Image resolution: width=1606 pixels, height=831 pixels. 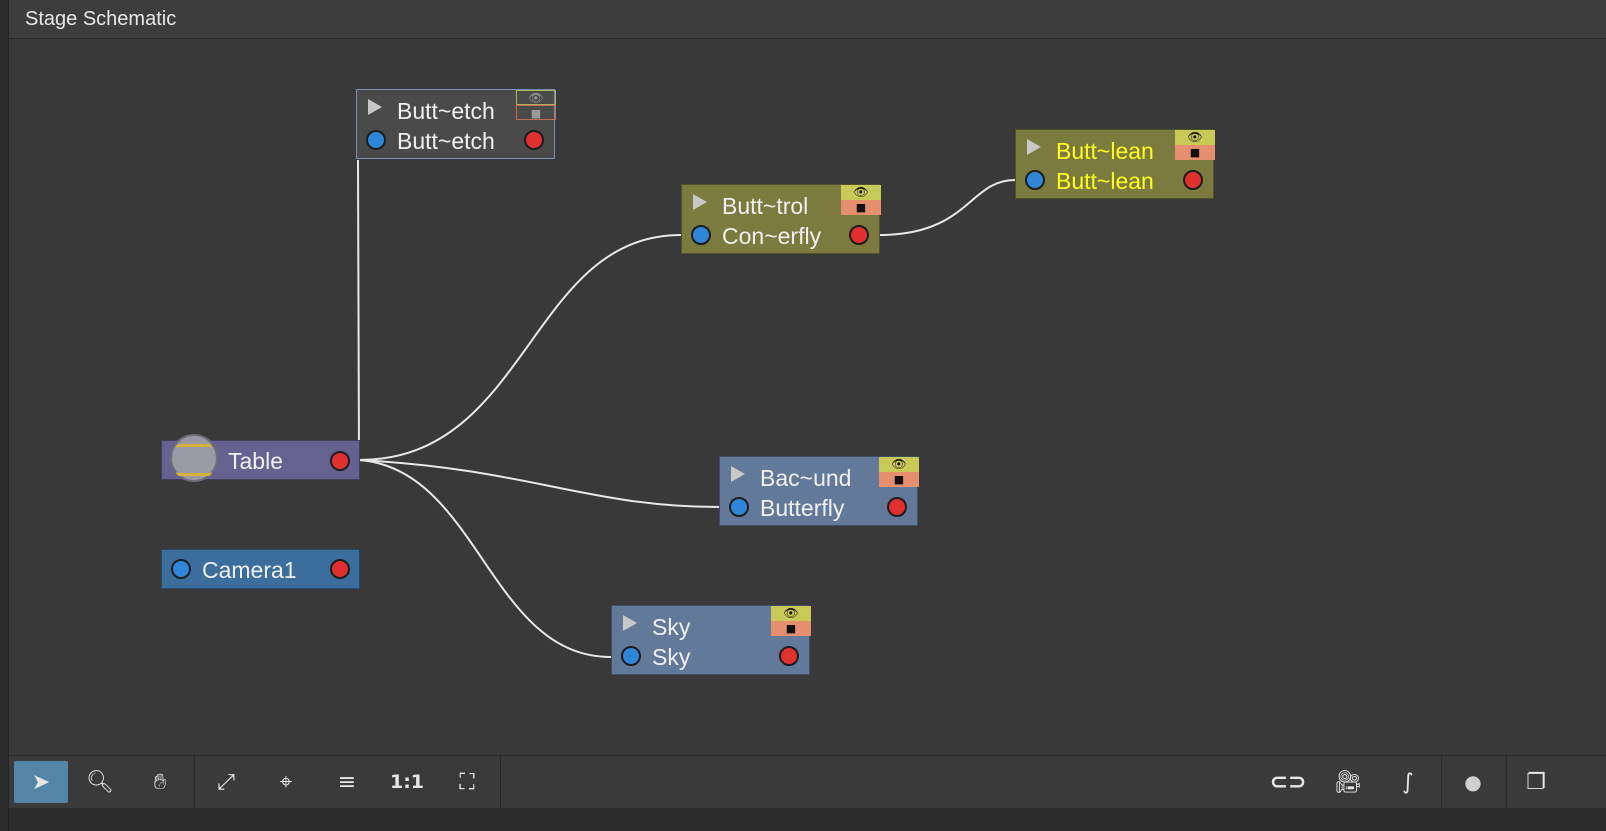 I want to click on node-camera1: Camera1, so click(x=260, y=574).